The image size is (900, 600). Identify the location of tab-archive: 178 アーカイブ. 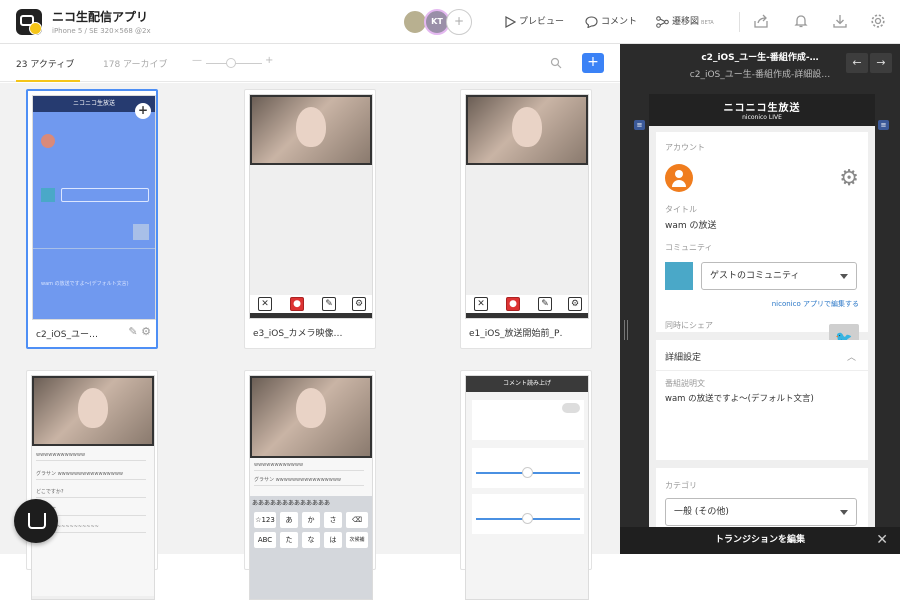
(135, 63).